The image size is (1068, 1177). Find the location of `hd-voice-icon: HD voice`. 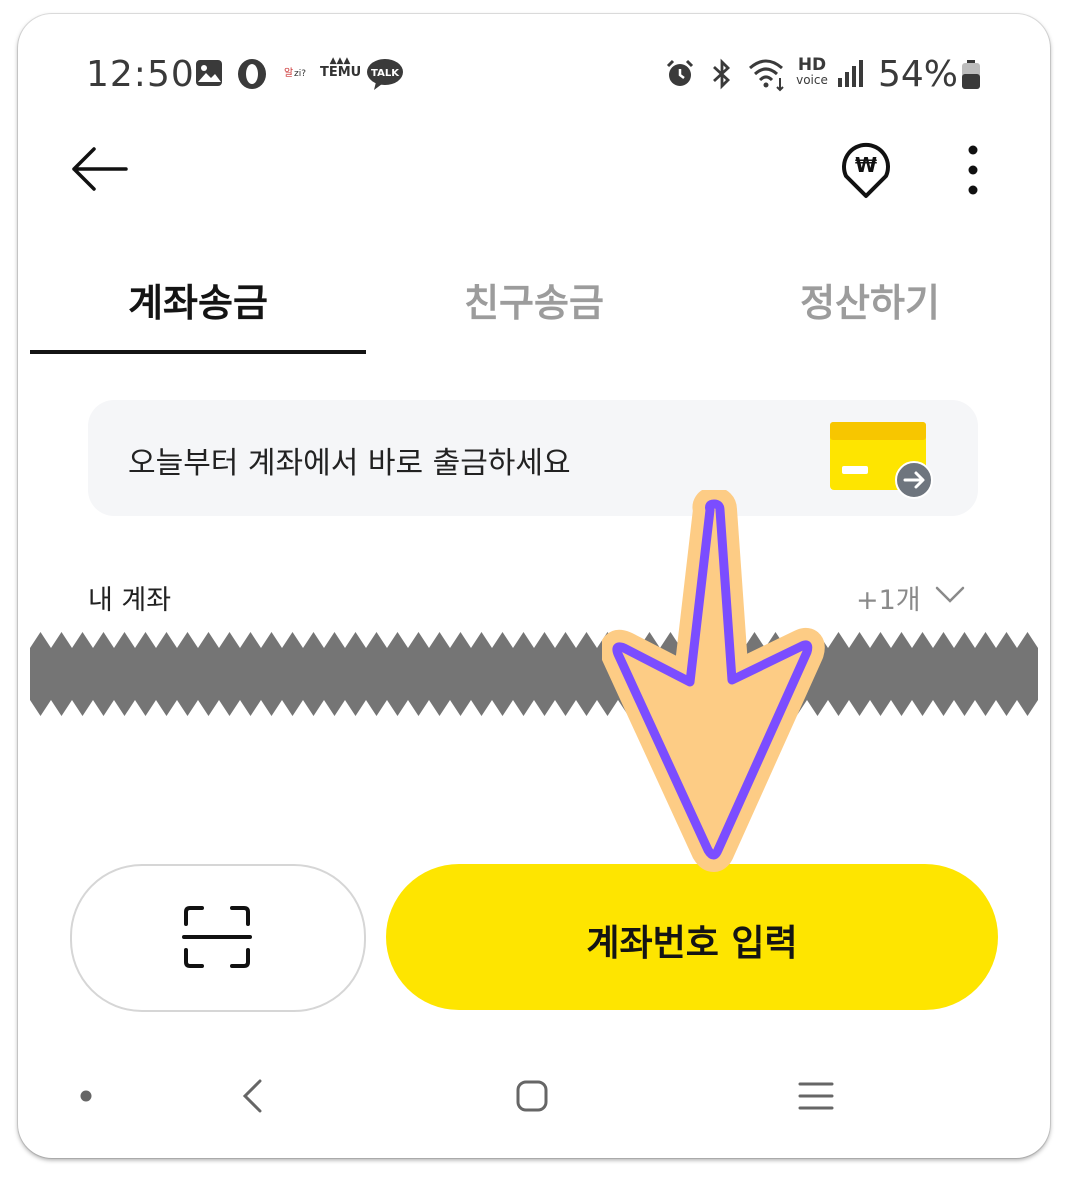

hd-voice-icon: HD voice is located at coordinates (812, 71).